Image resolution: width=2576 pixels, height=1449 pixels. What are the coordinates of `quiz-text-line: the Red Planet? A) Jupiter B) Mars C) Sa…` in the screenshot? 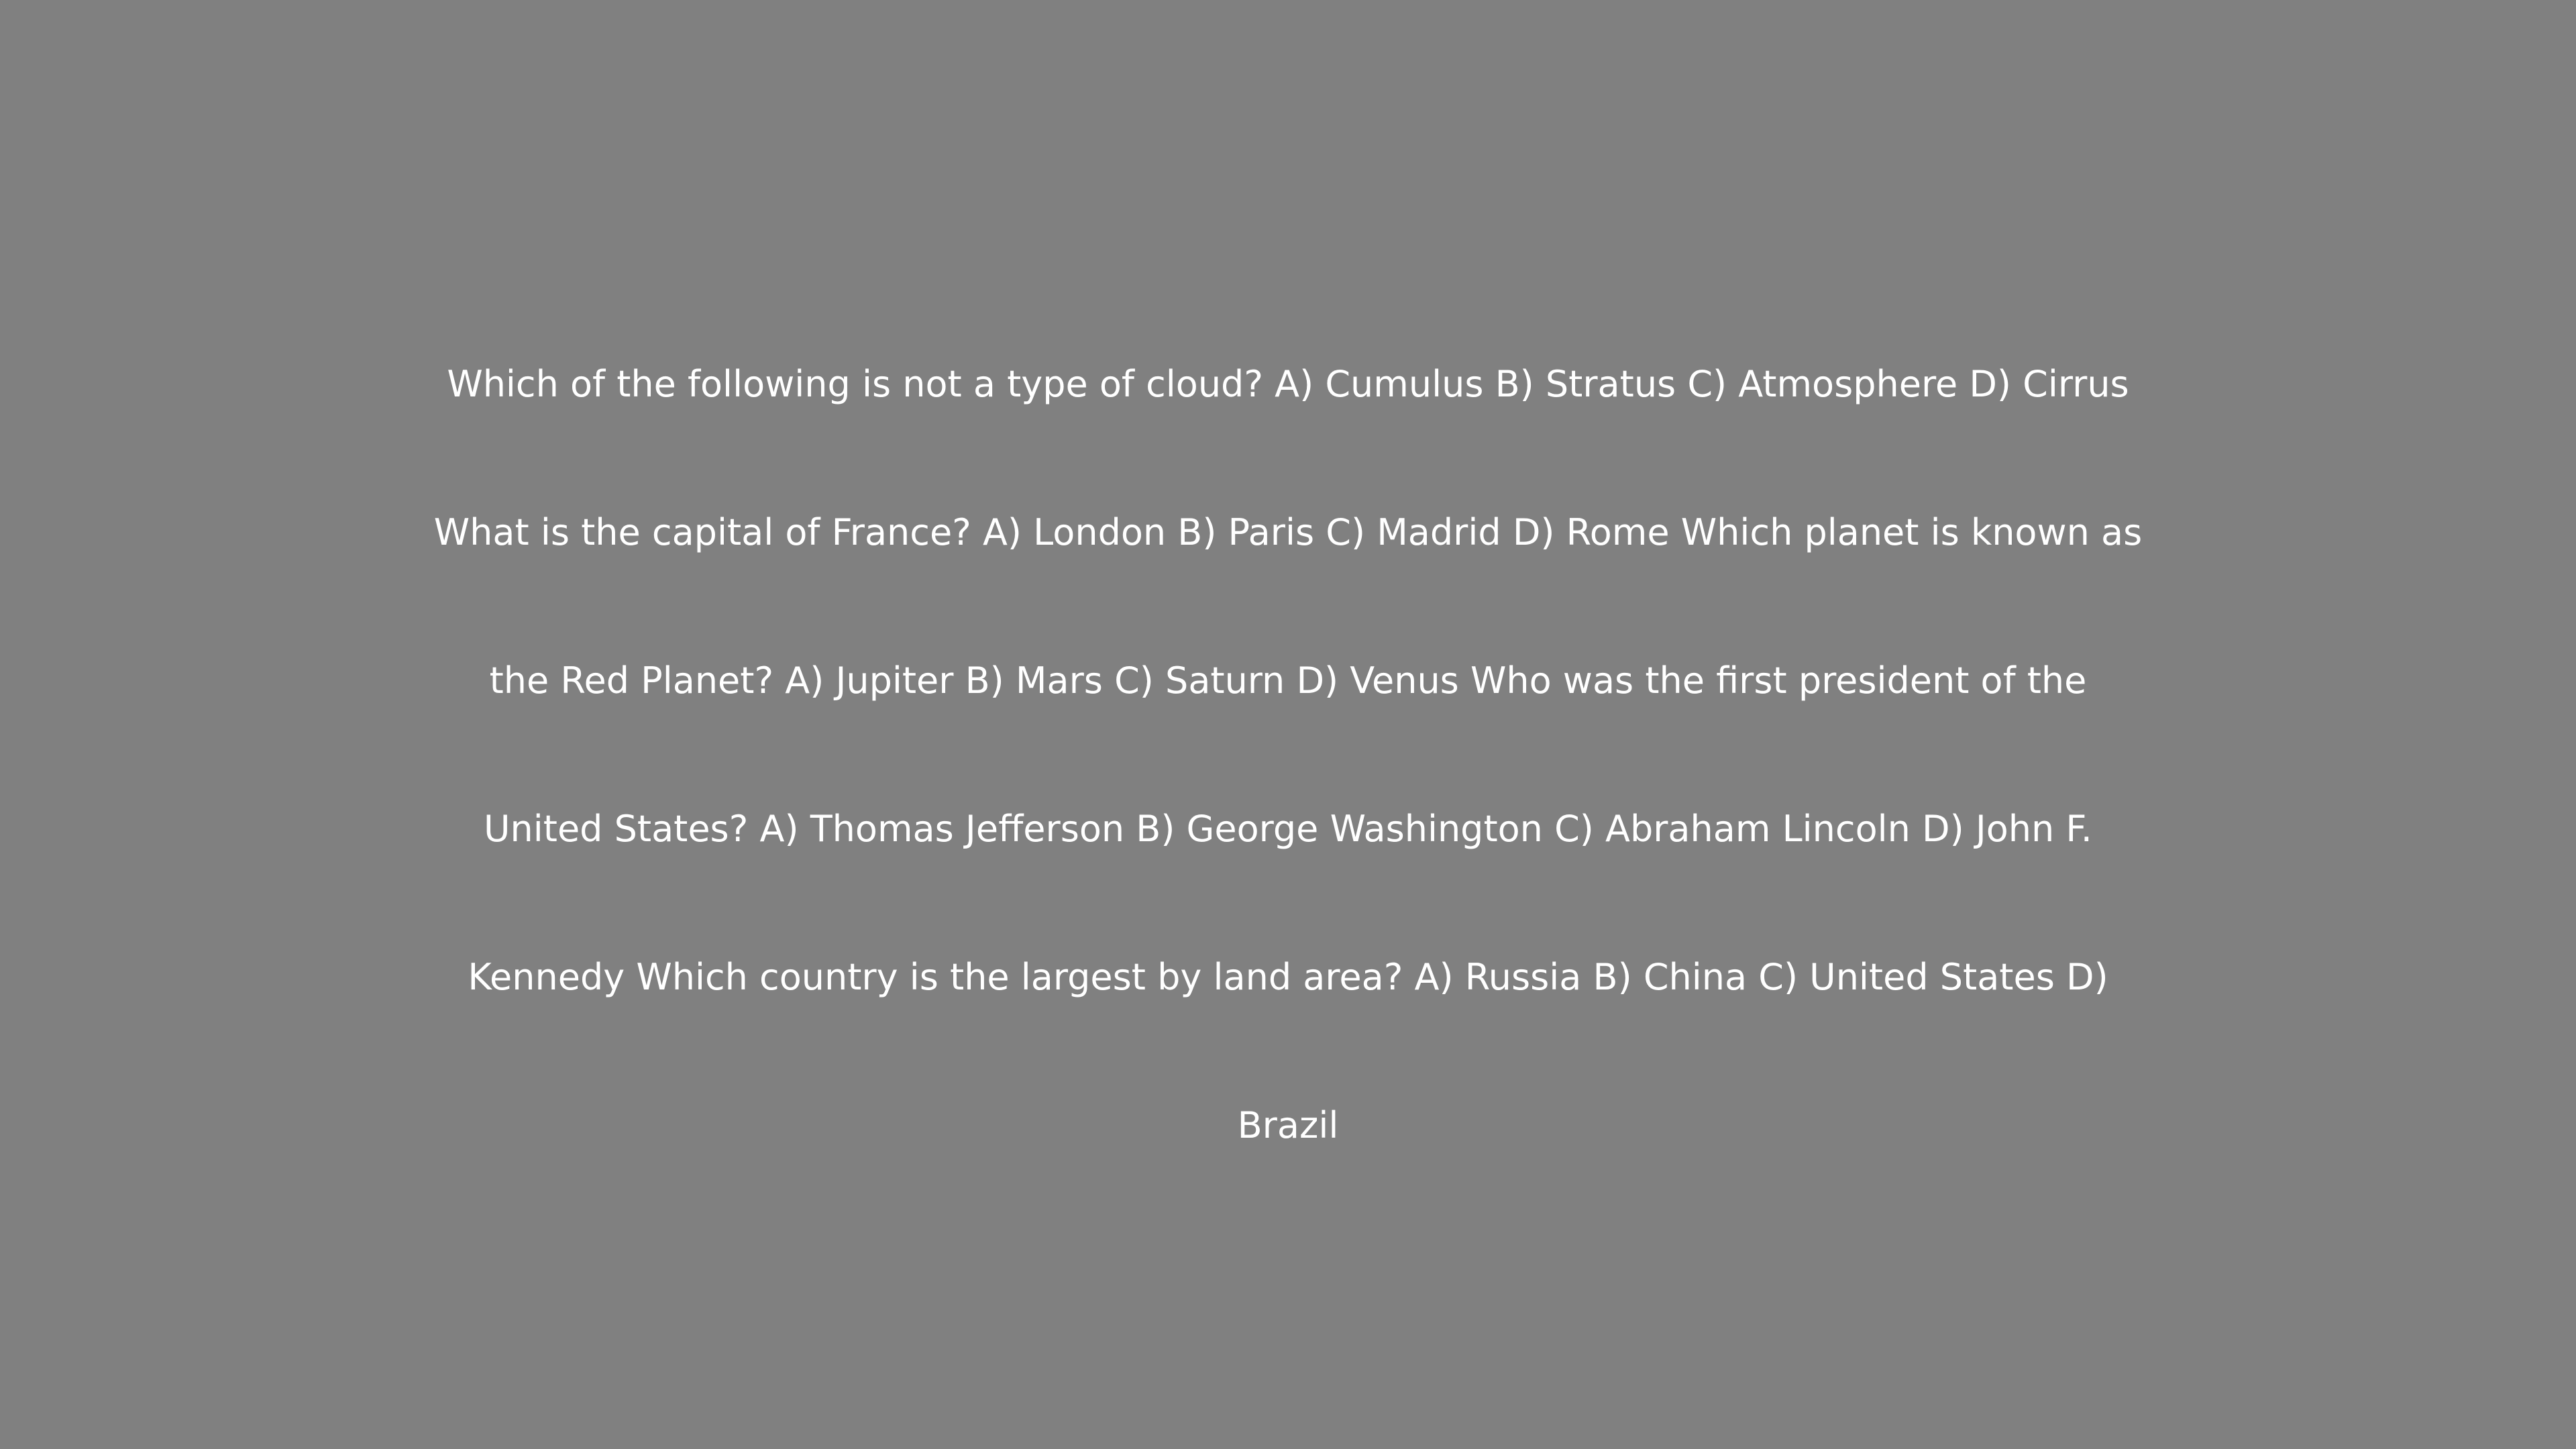 It's located at (1288, 680).